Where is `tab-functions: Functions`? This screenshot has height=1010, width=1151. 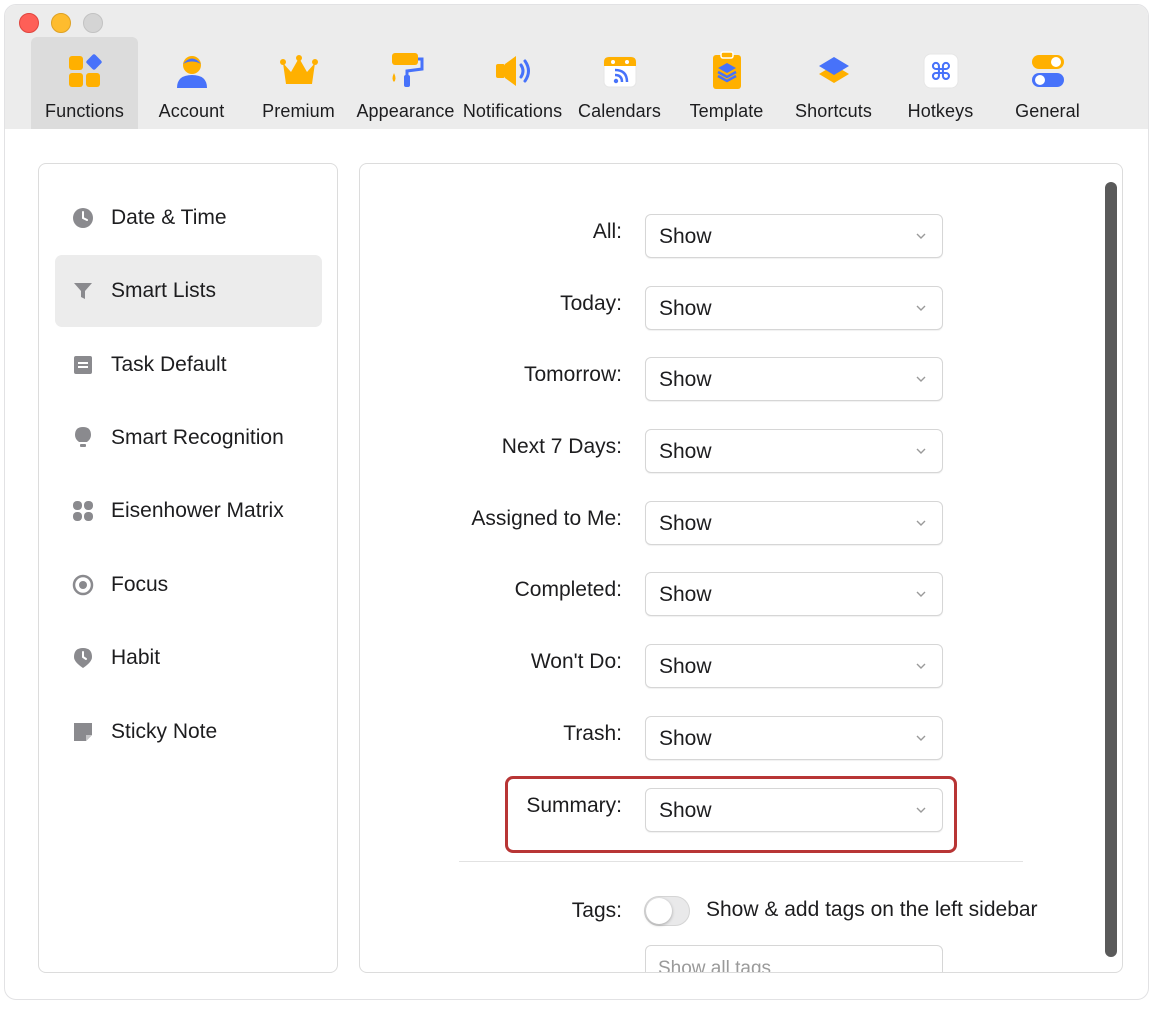 tab-functions: Functions is located at coordinates (84, 83).